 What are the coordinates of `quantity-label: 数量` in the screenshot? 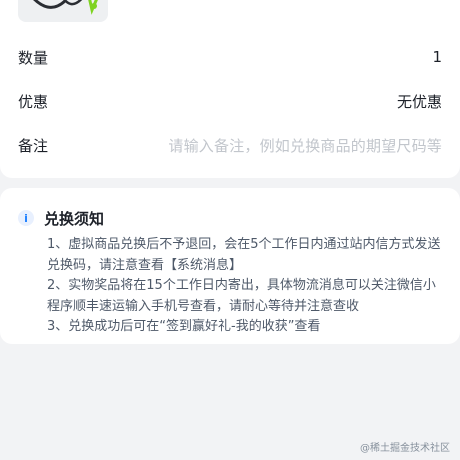 It's located at (33, 57).